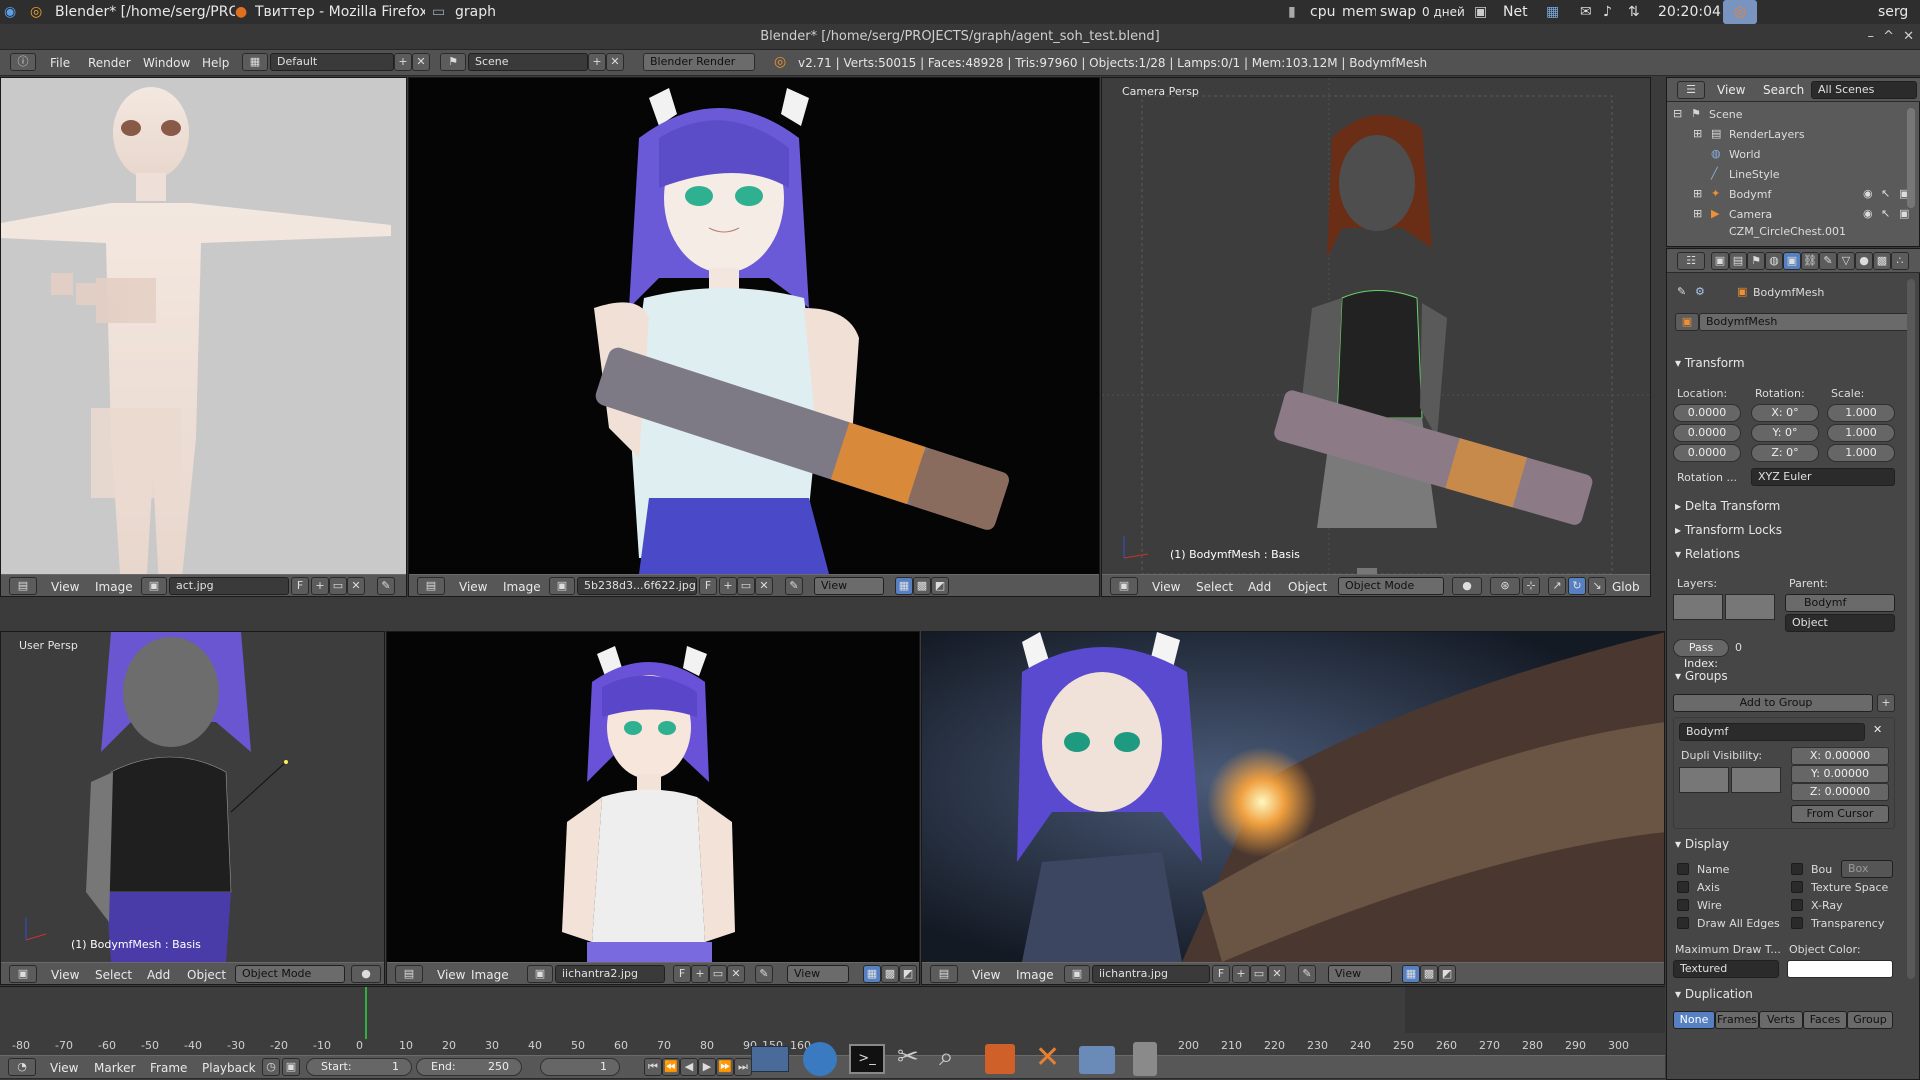 The width and height of the screenshot is (1920, 1080). What do you see at coordinates (1698, 607) in the screenshot?
I see `layers-grid-a` at bounding box center [1698, 607].